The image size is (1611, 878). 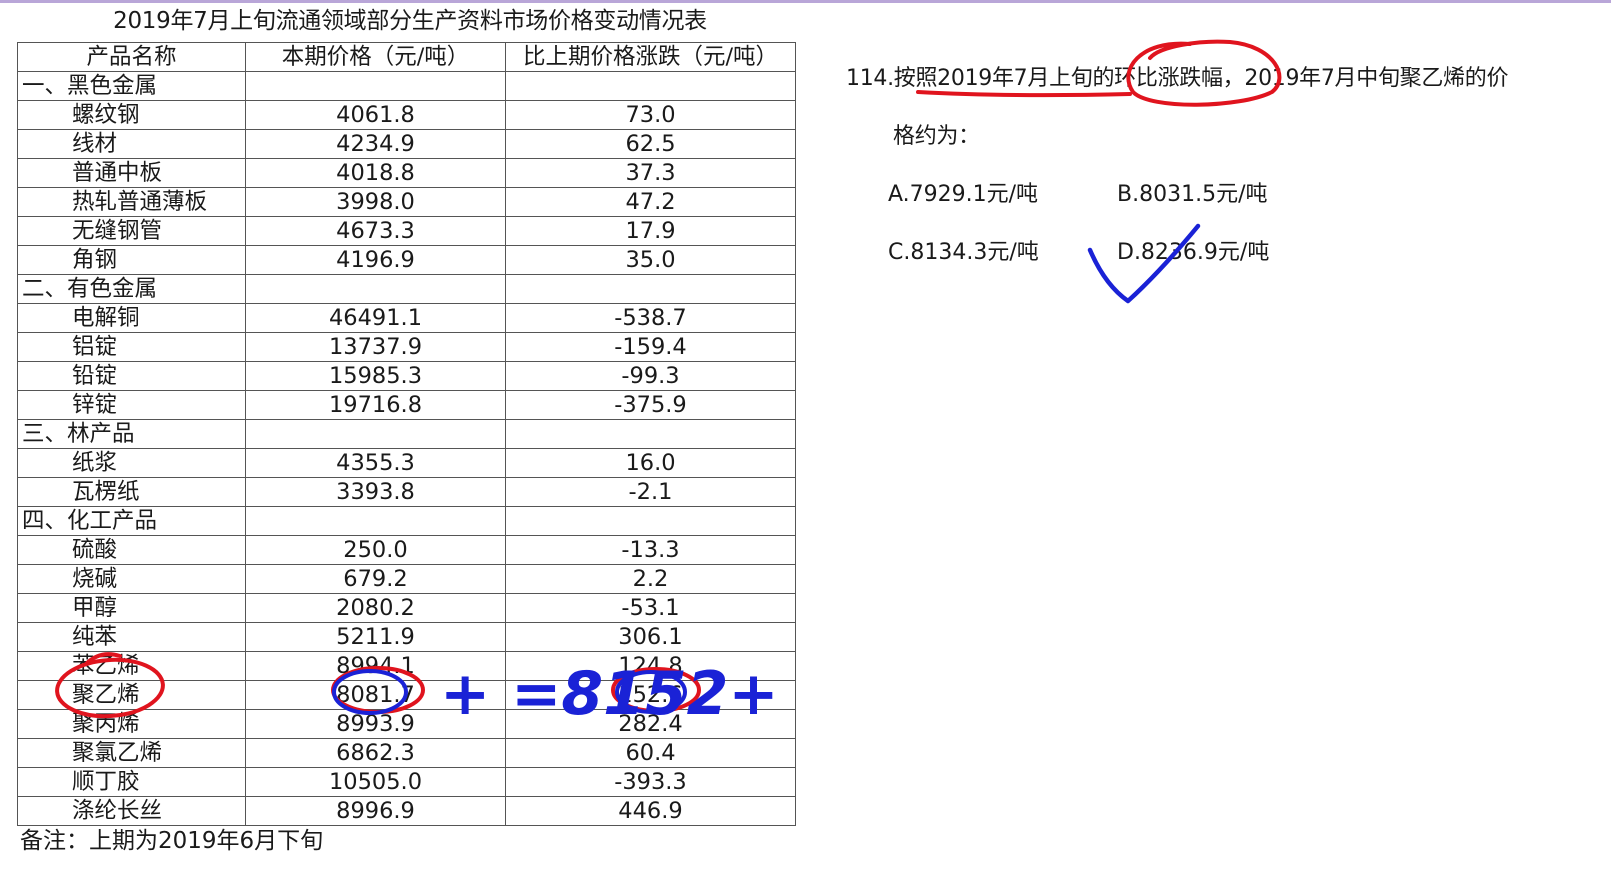 I want to click on price-change: -538.7, so click(x=650, y=318).